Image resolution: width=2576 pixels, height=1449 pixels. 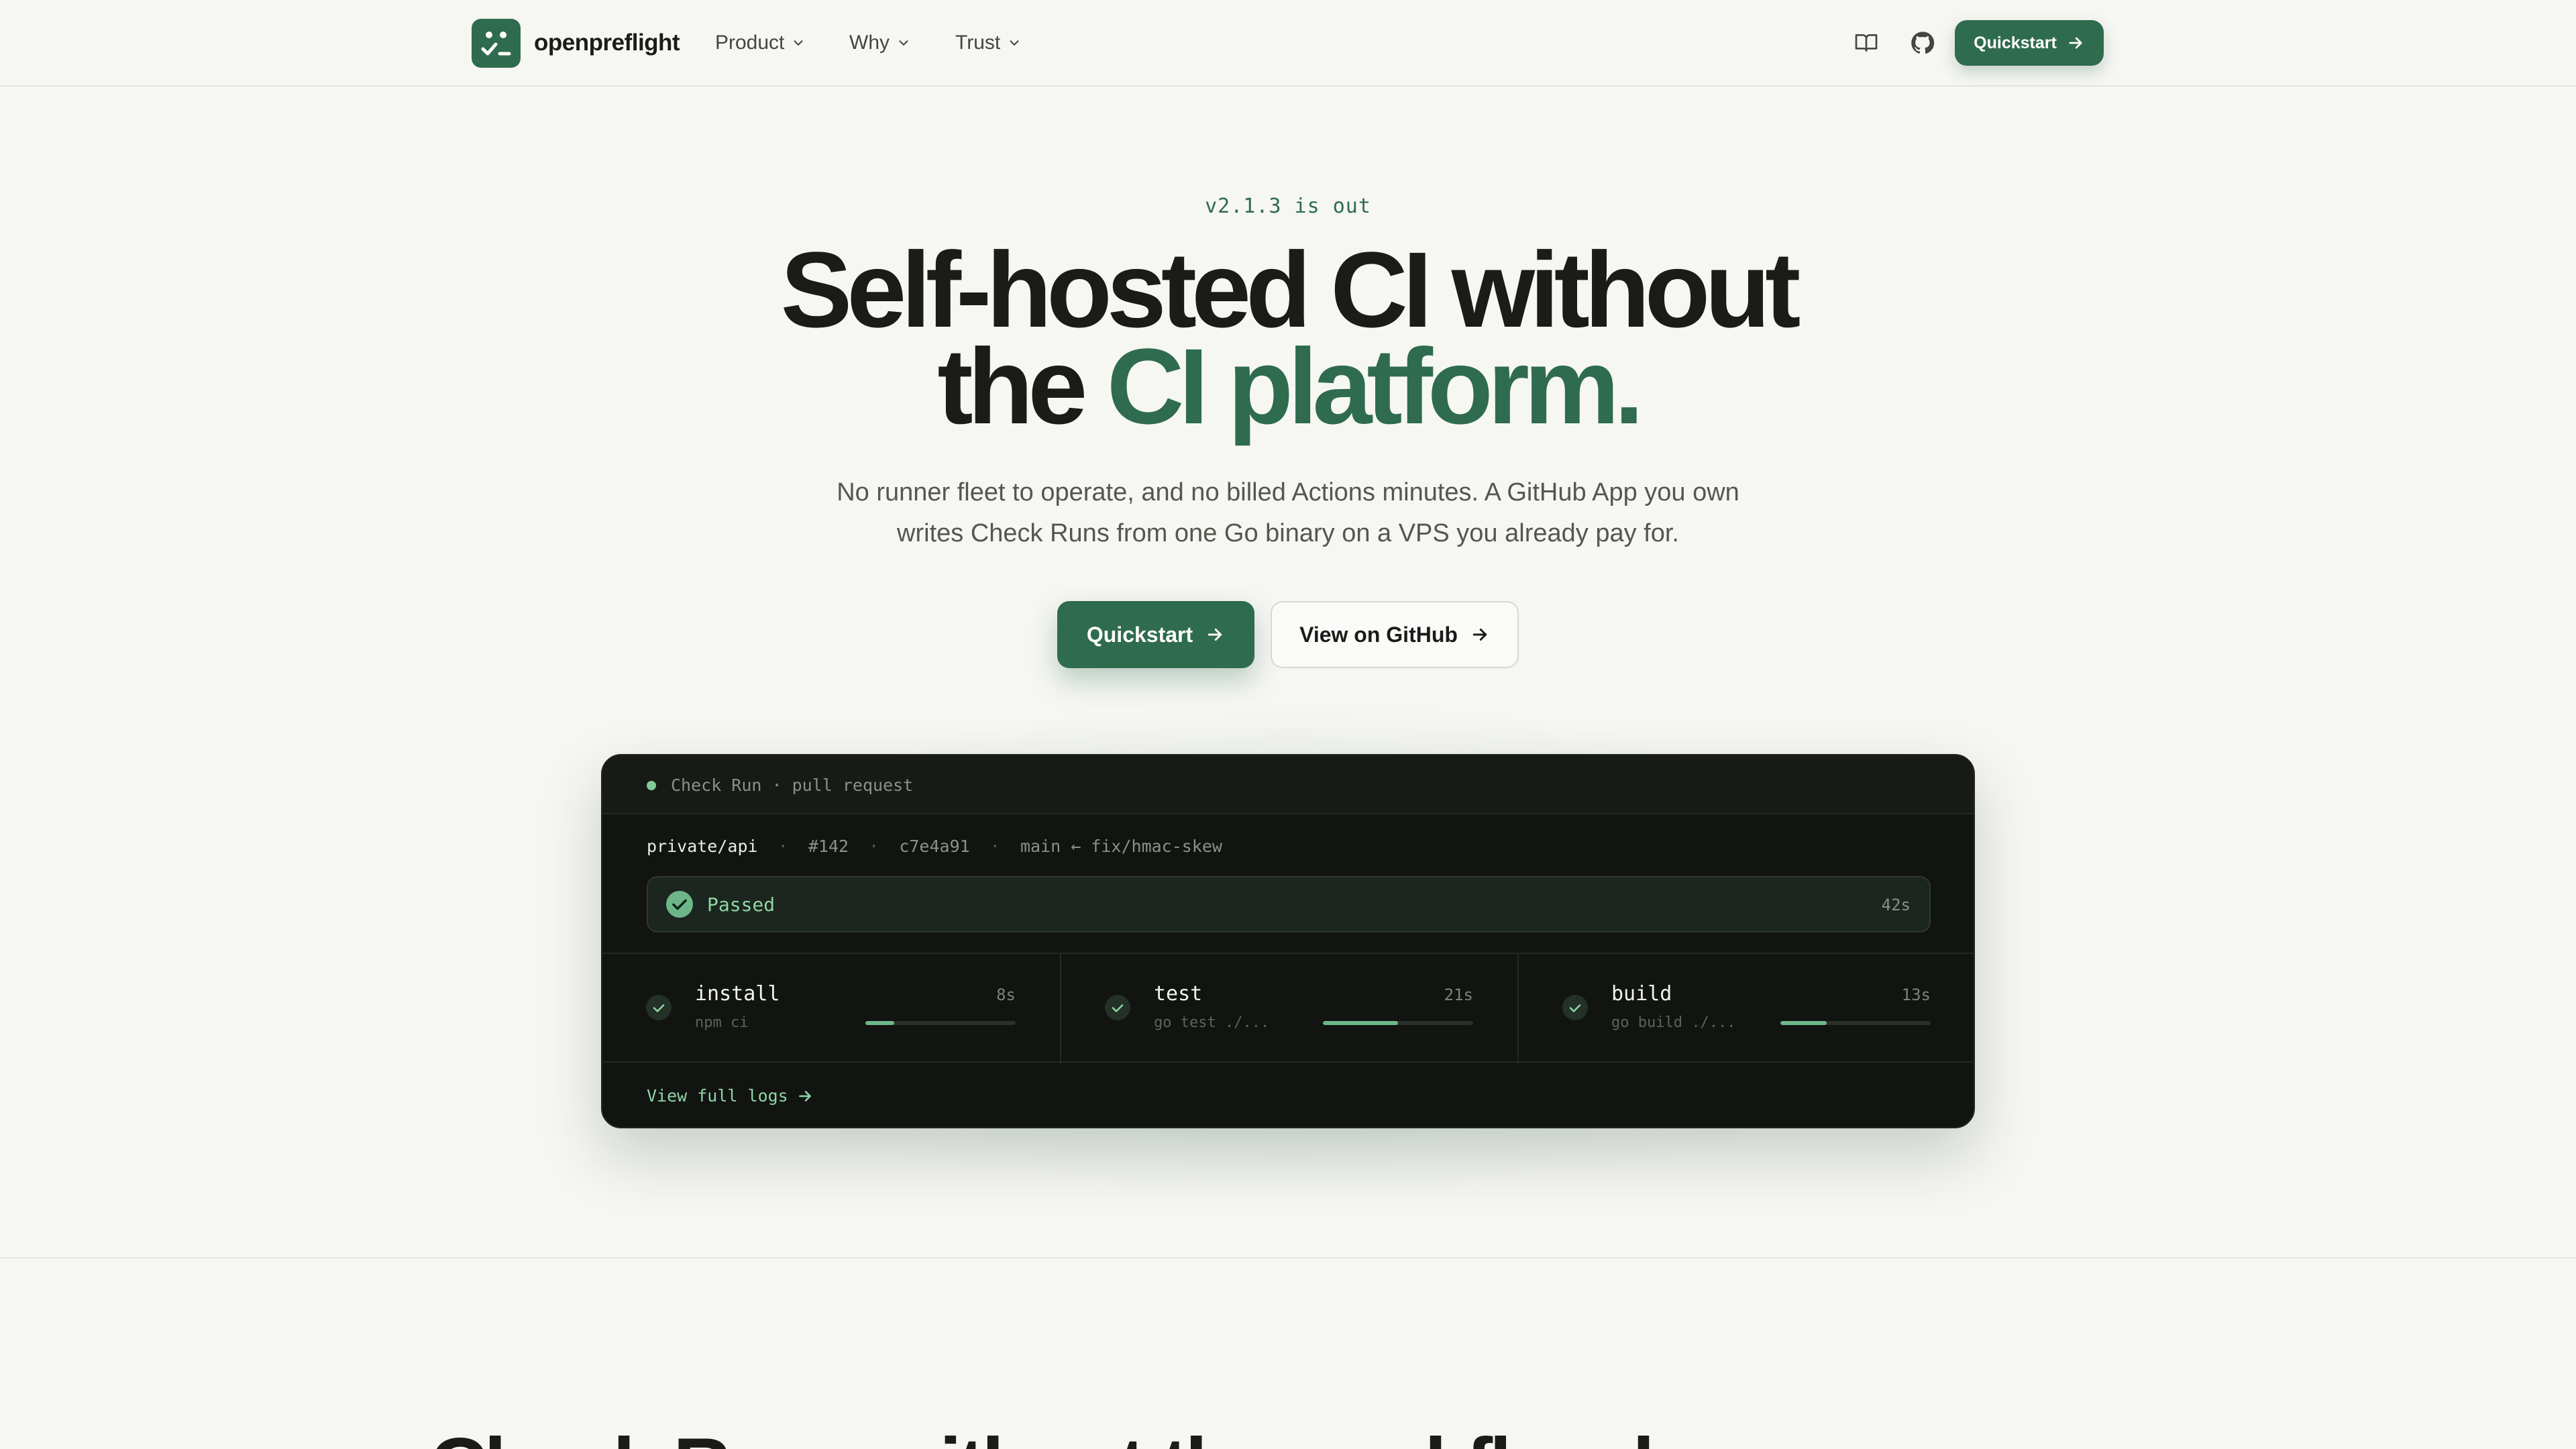 I want to click on view-on-github-label: View on GitHub, so click(x=1378, y=634).